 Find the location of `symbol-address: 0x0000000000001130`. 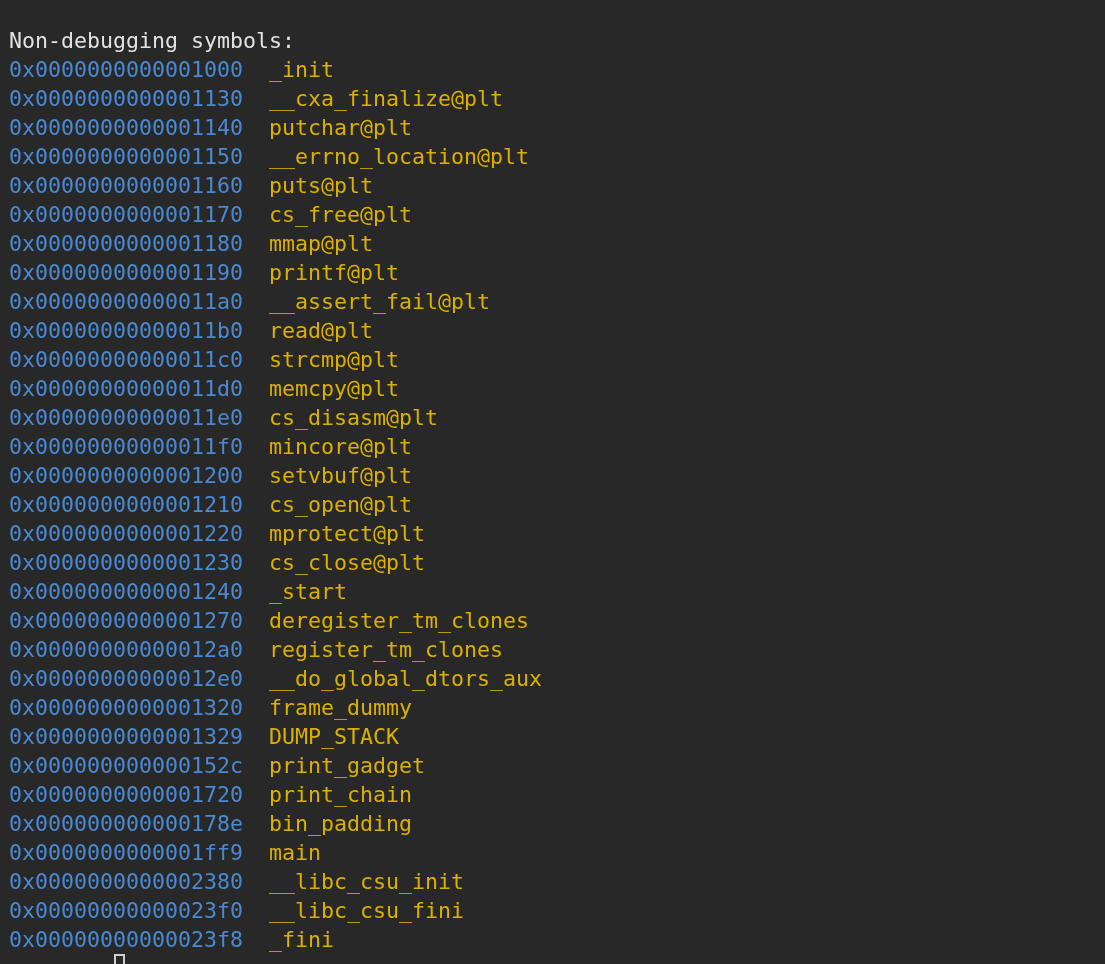

symbol-address: 0x0000000000001130 is located at coordinates (126, 99).